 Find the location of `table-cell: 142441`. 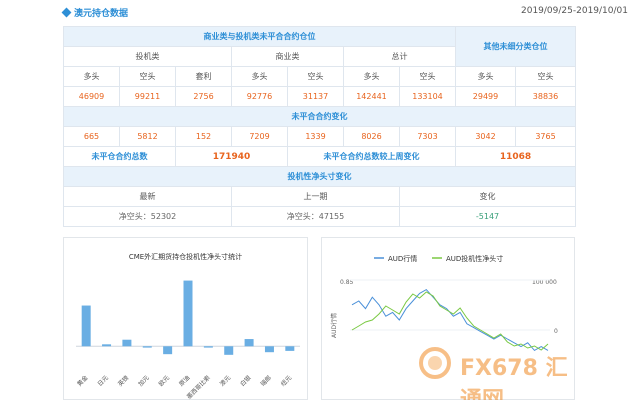

table-cell: 142441 is located at coordinates (371, 96).